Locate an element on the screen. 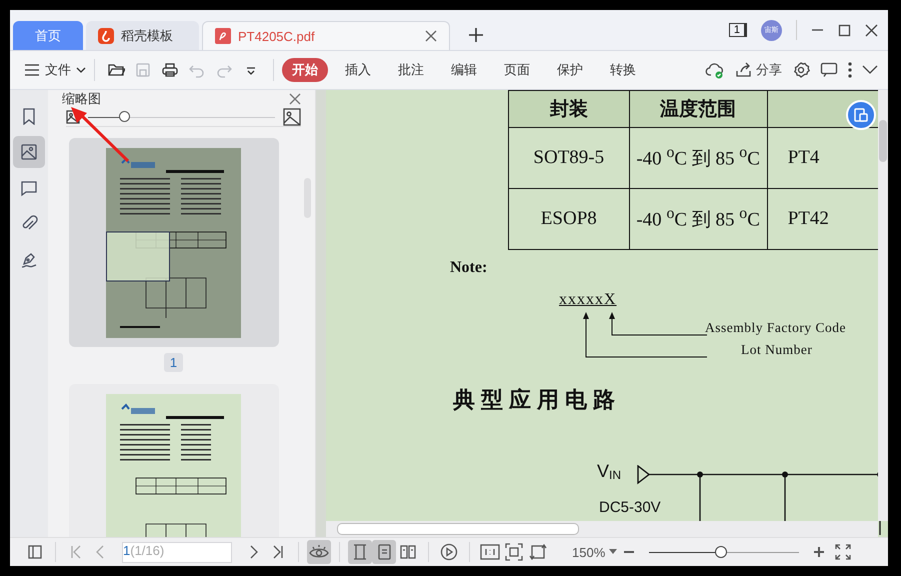 This screenshot has width=901, height=576. chevron-left-icon is located at coordinates (100, 552).